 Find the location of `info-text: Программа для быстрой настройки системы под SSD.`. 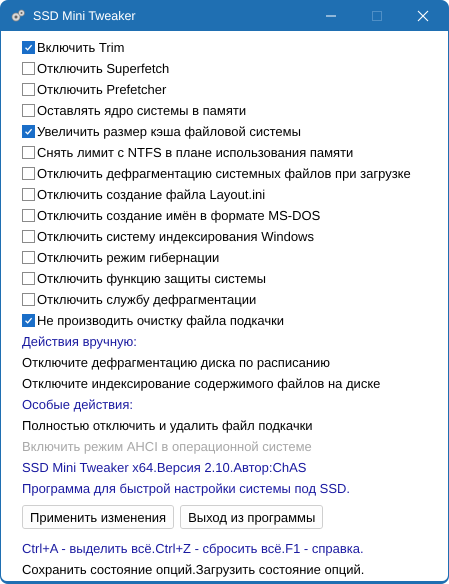

info-text: Программа для быстрой настройки системы под SSD. is located at coordinates (186, 489).